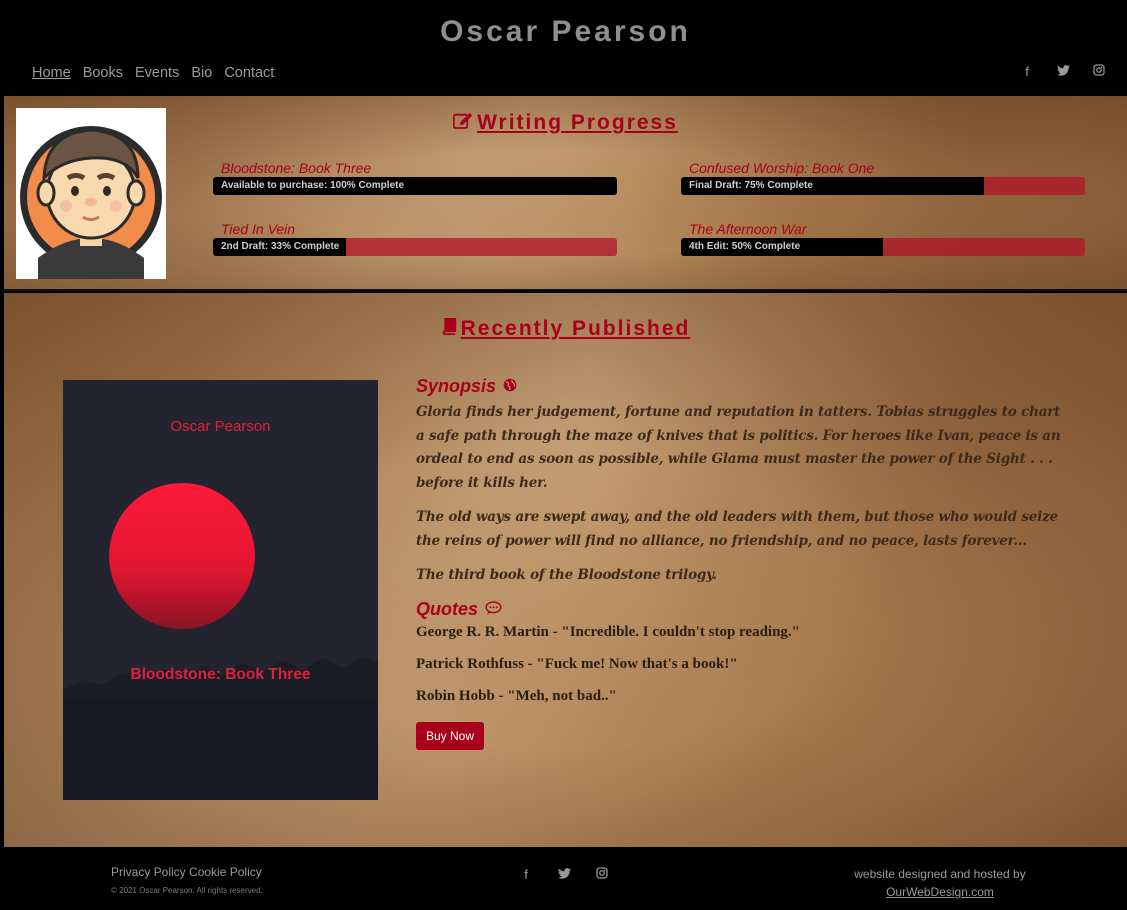 The height and width of the screenshot is (910, 1127). I want to click on progress-book-title: Confused Worship: Book One, so click(782, 168).